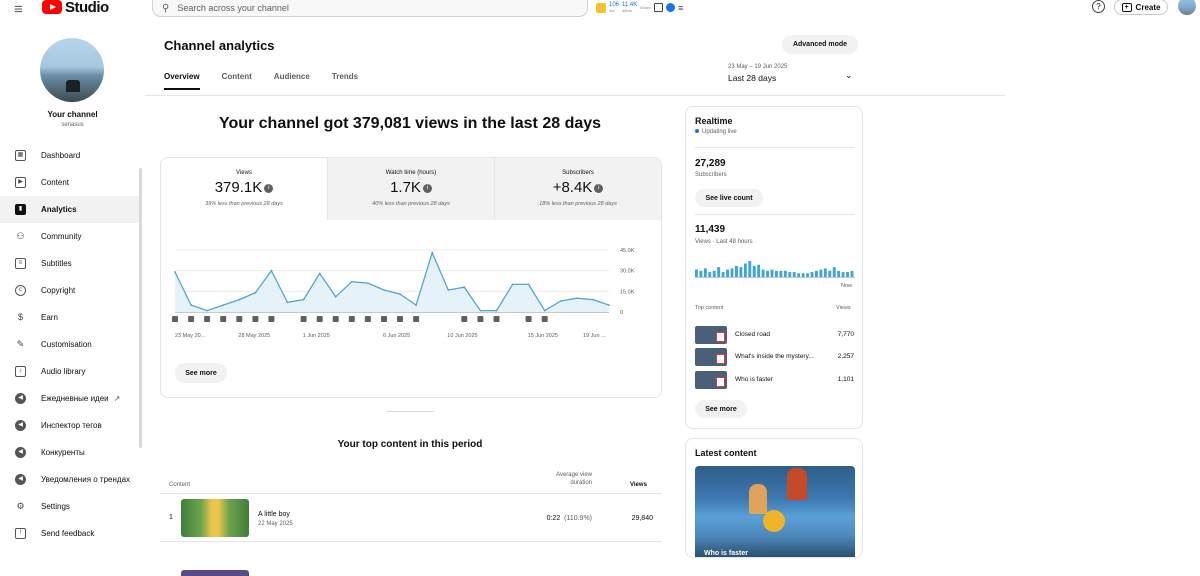 The image size is (1200, 576). What do you see at coordinates (61, 155) in the screenshot?
I see `sidebar-item-label: Dashboard` at bounding box center [61, 155].